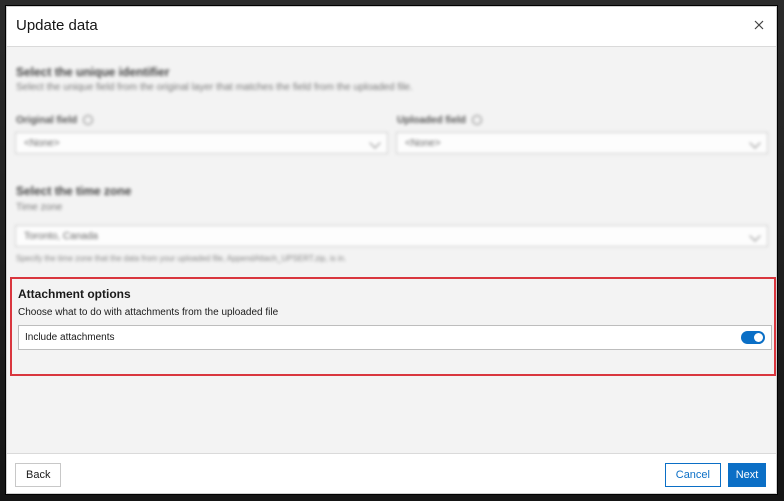 This screenshot has width=784, height=501. I want to click on original-field-label: Original field, so click(55, 120).